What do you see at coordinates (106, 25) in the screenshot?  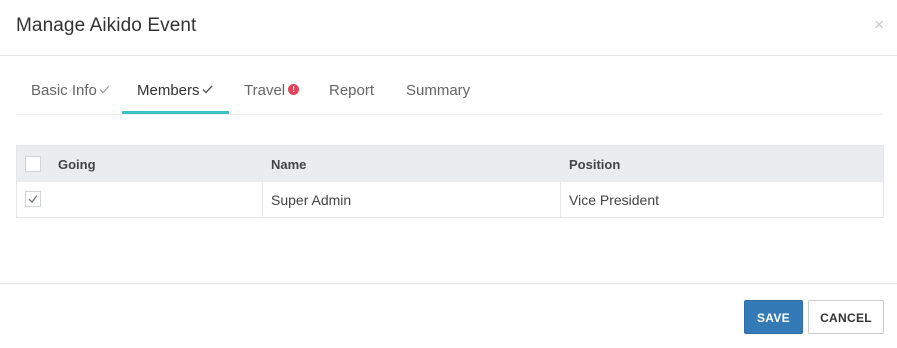 I see `modal-title: Manage Aikido Event` at bounding box center [106, 25].